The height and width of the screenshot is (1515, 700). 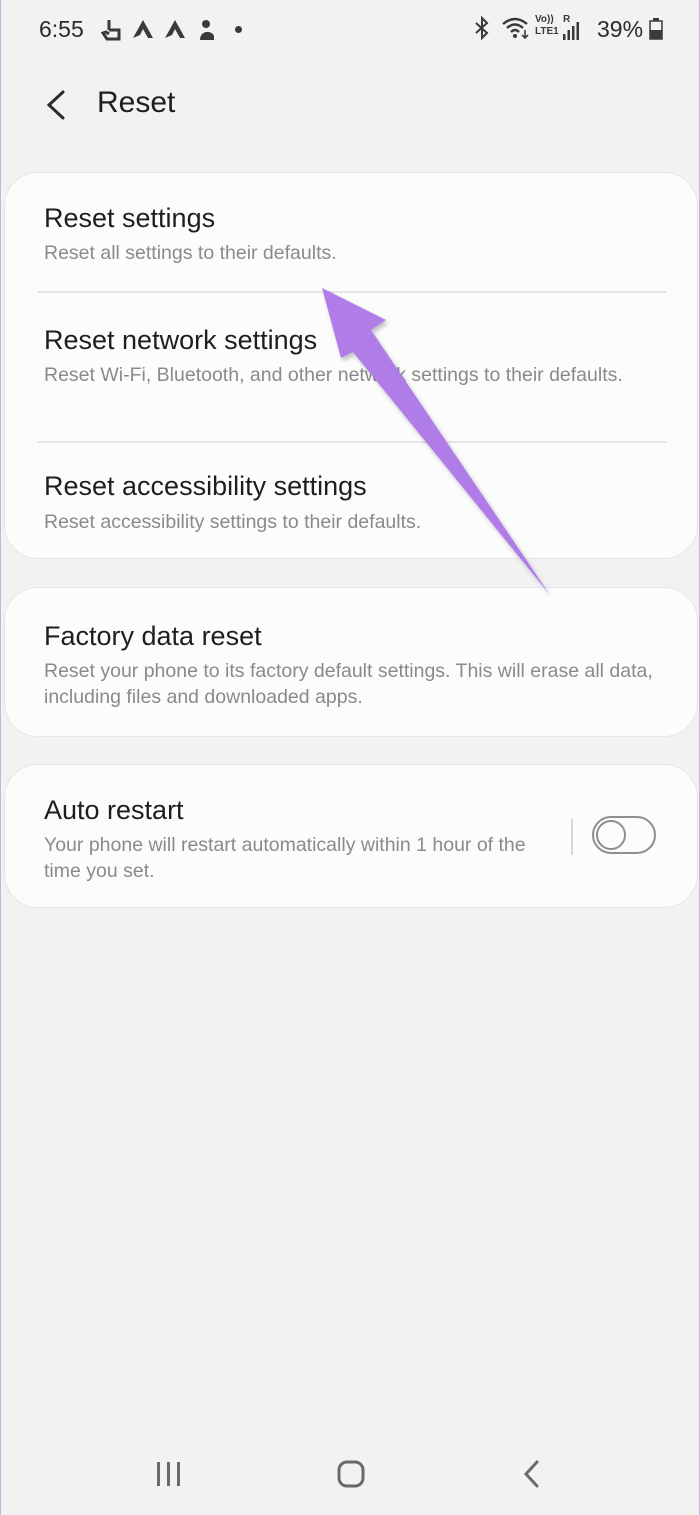 What do you see at coordinates (544, 19) in the screenshot?
I see `volte-label: Vo))` at bounding box center [544, 19].